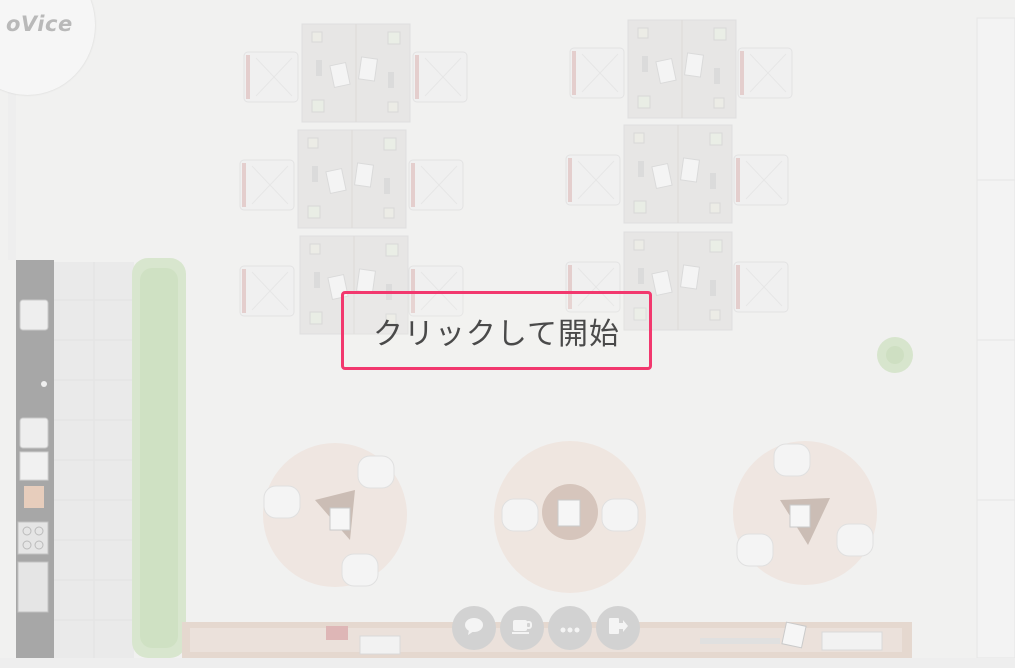 This screenshot has width=1015, height=668. I want to click on exit-icon, so click(618, 628).